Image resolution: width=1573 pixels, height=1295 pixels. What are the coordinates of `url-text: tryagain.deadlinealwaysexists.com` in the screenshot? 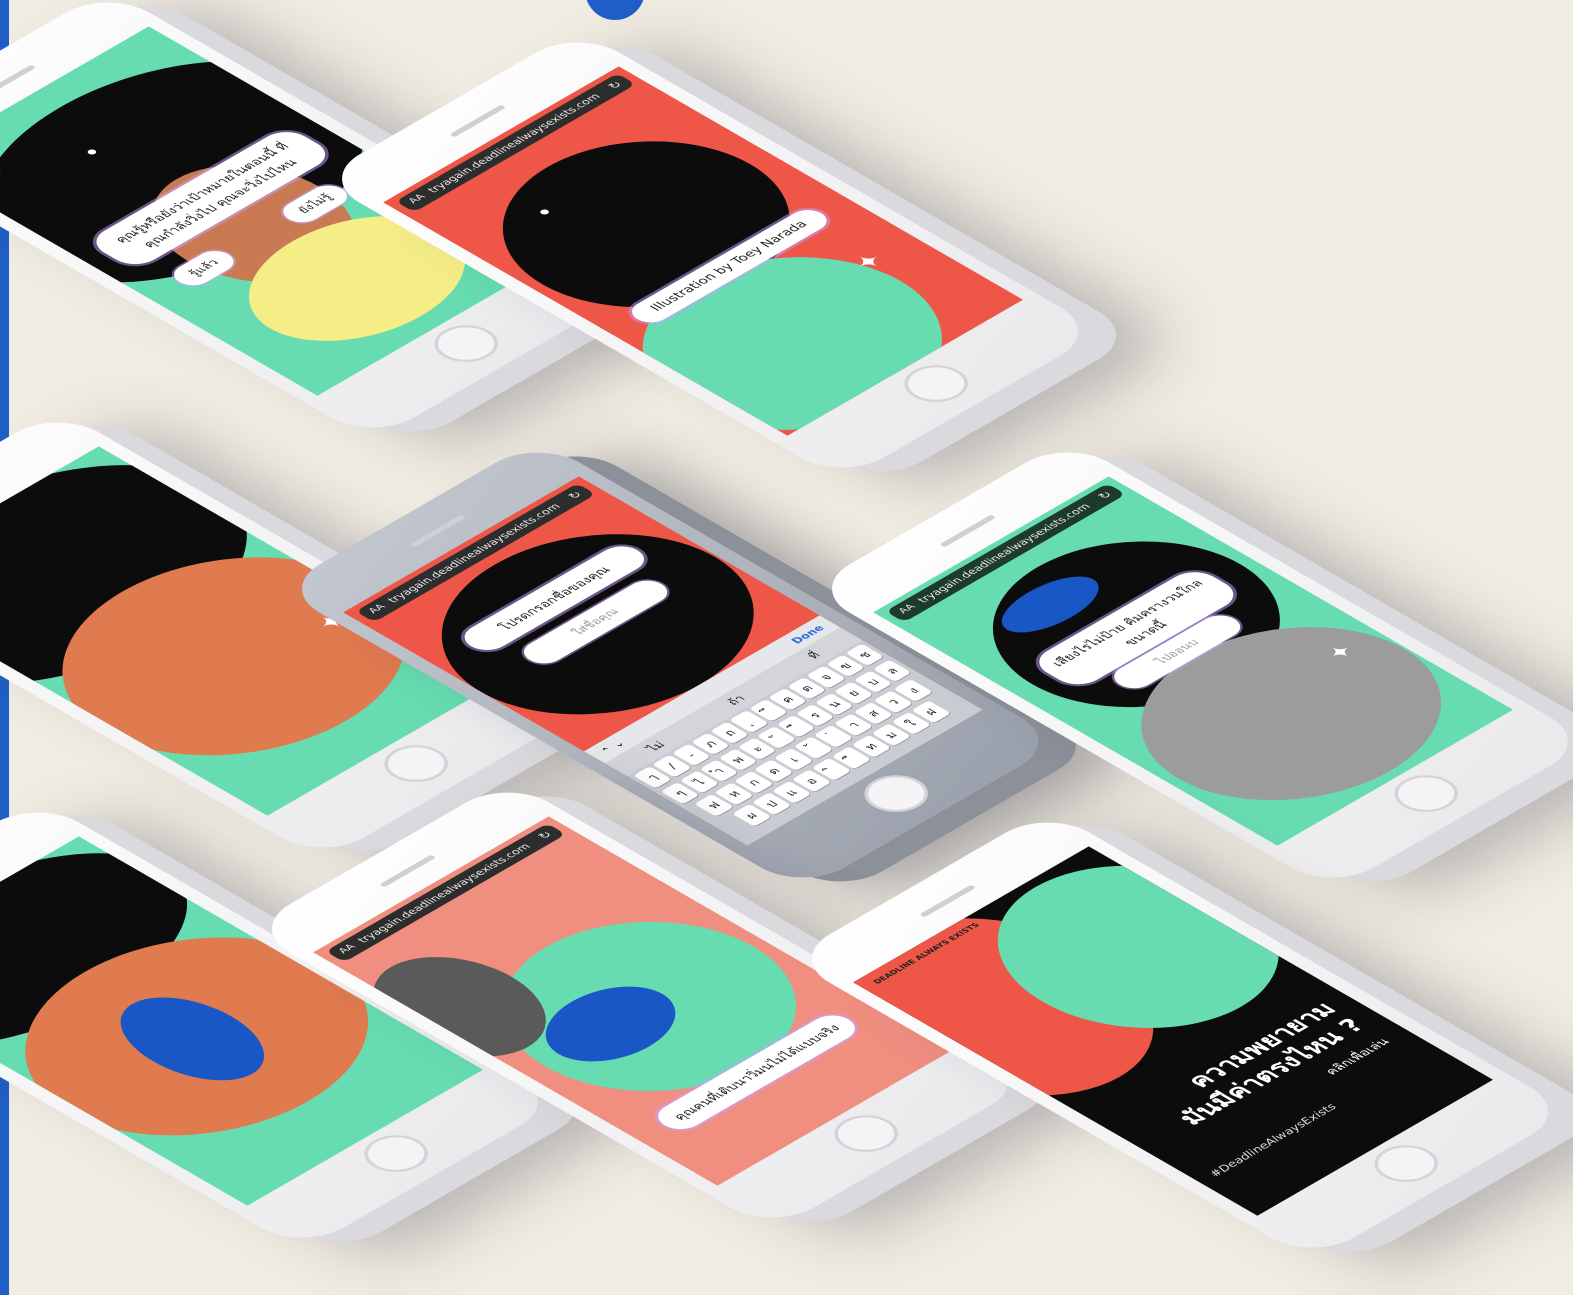 It's located at (447, 891).